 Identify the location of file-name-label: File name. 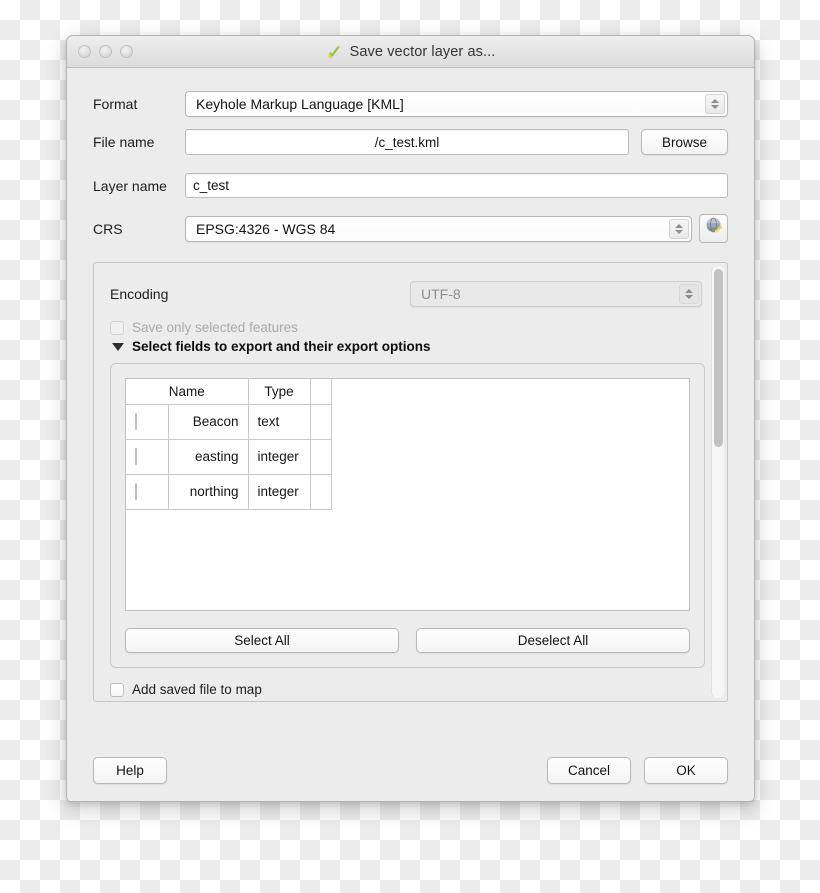
(124, 142).